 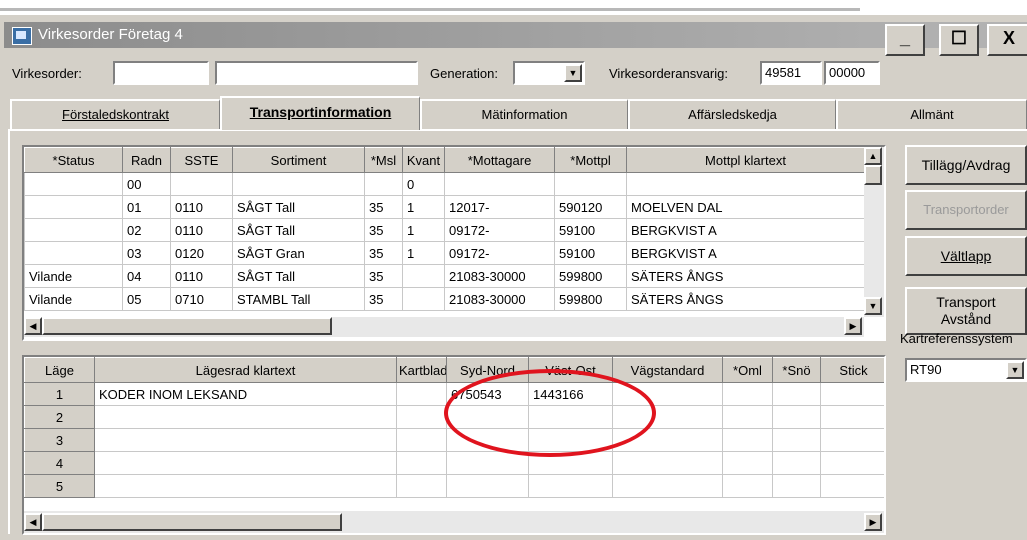 I want to click on table-cell: KODER INOM LEKSAND, so click(x=245, y=394).